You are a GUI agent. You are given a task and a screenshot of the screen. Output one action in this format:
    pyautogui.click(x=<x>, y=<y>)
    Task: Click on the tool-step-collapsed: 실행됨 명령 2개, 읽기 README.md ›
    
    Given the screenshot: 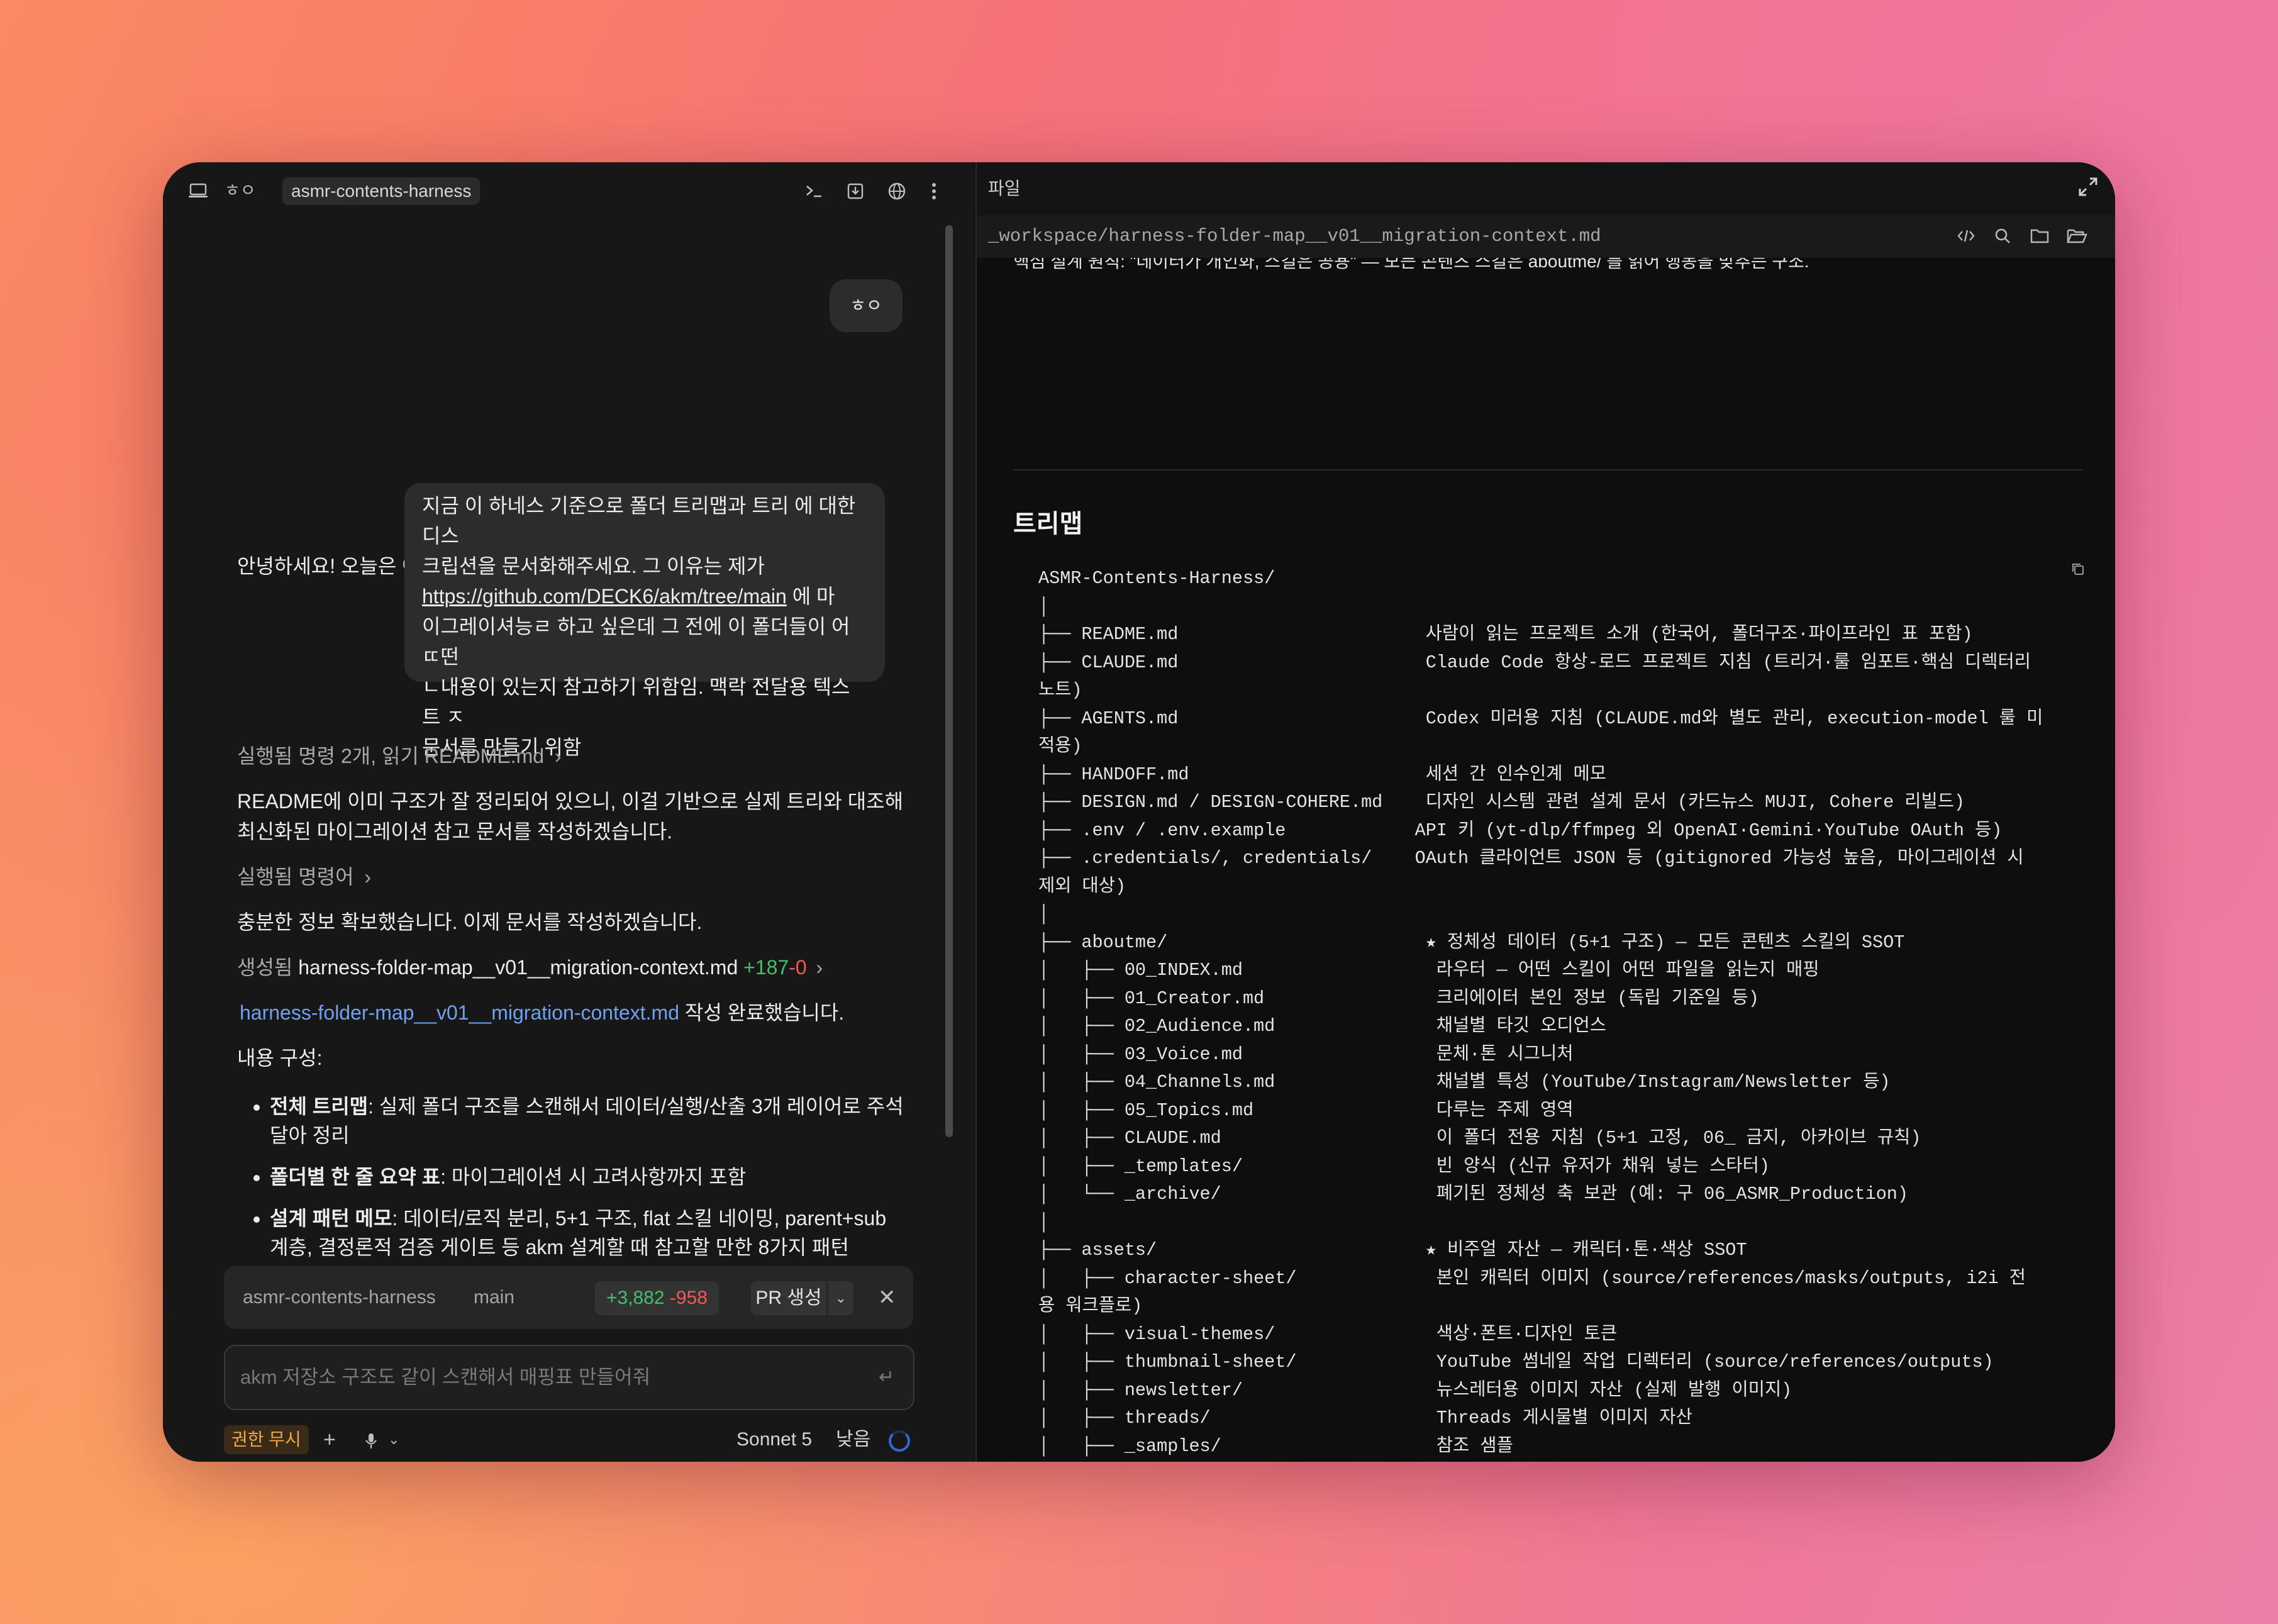 What is the action you would take?
    pyautogui.click(x=399, y=756)
    